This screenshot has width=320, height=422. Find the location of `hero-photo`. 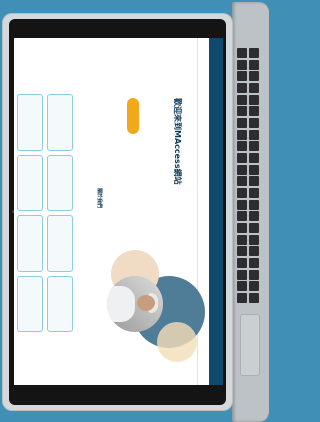

hero-photo is located at coordinates (135, 304).